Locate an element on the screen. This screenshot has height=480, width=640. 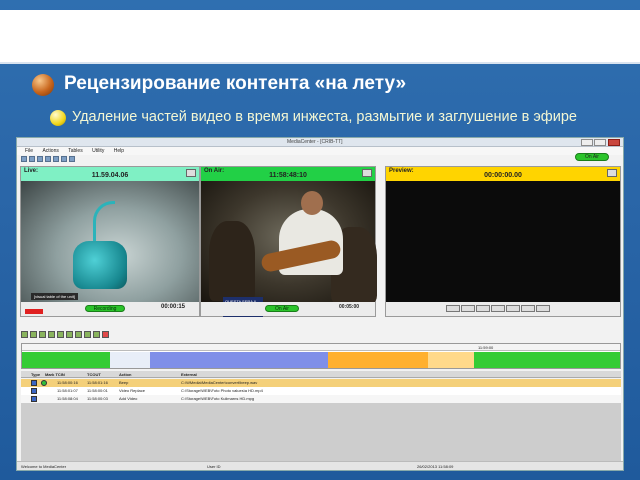
delete-icon is located at coordinates (105, 334).